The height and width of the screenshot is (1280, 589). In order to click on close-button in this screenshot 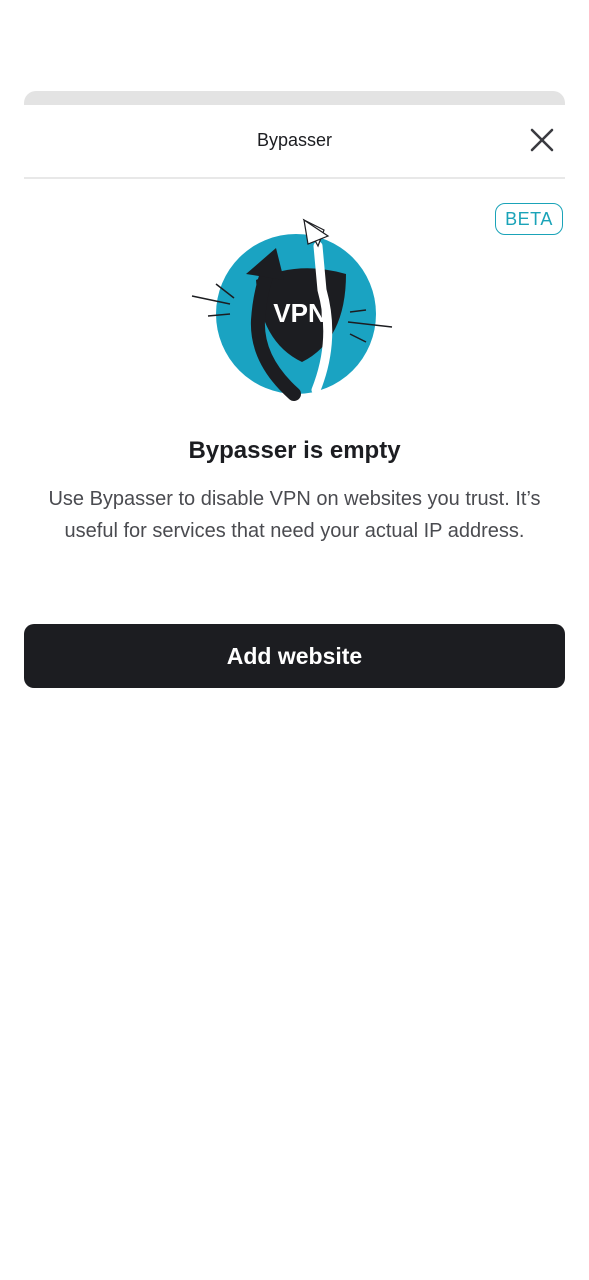, I will do `click(542, 140)`.